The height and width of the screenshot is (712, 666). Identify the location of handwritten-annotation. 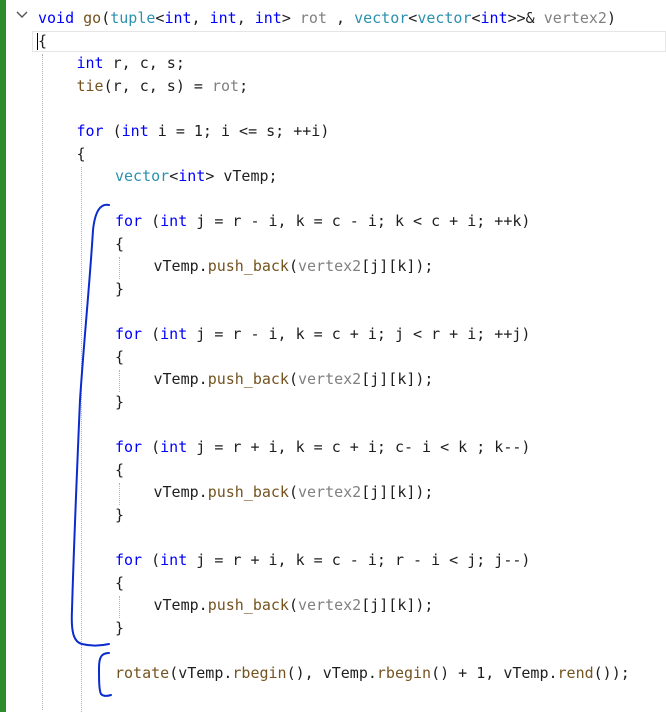
(91, 450).